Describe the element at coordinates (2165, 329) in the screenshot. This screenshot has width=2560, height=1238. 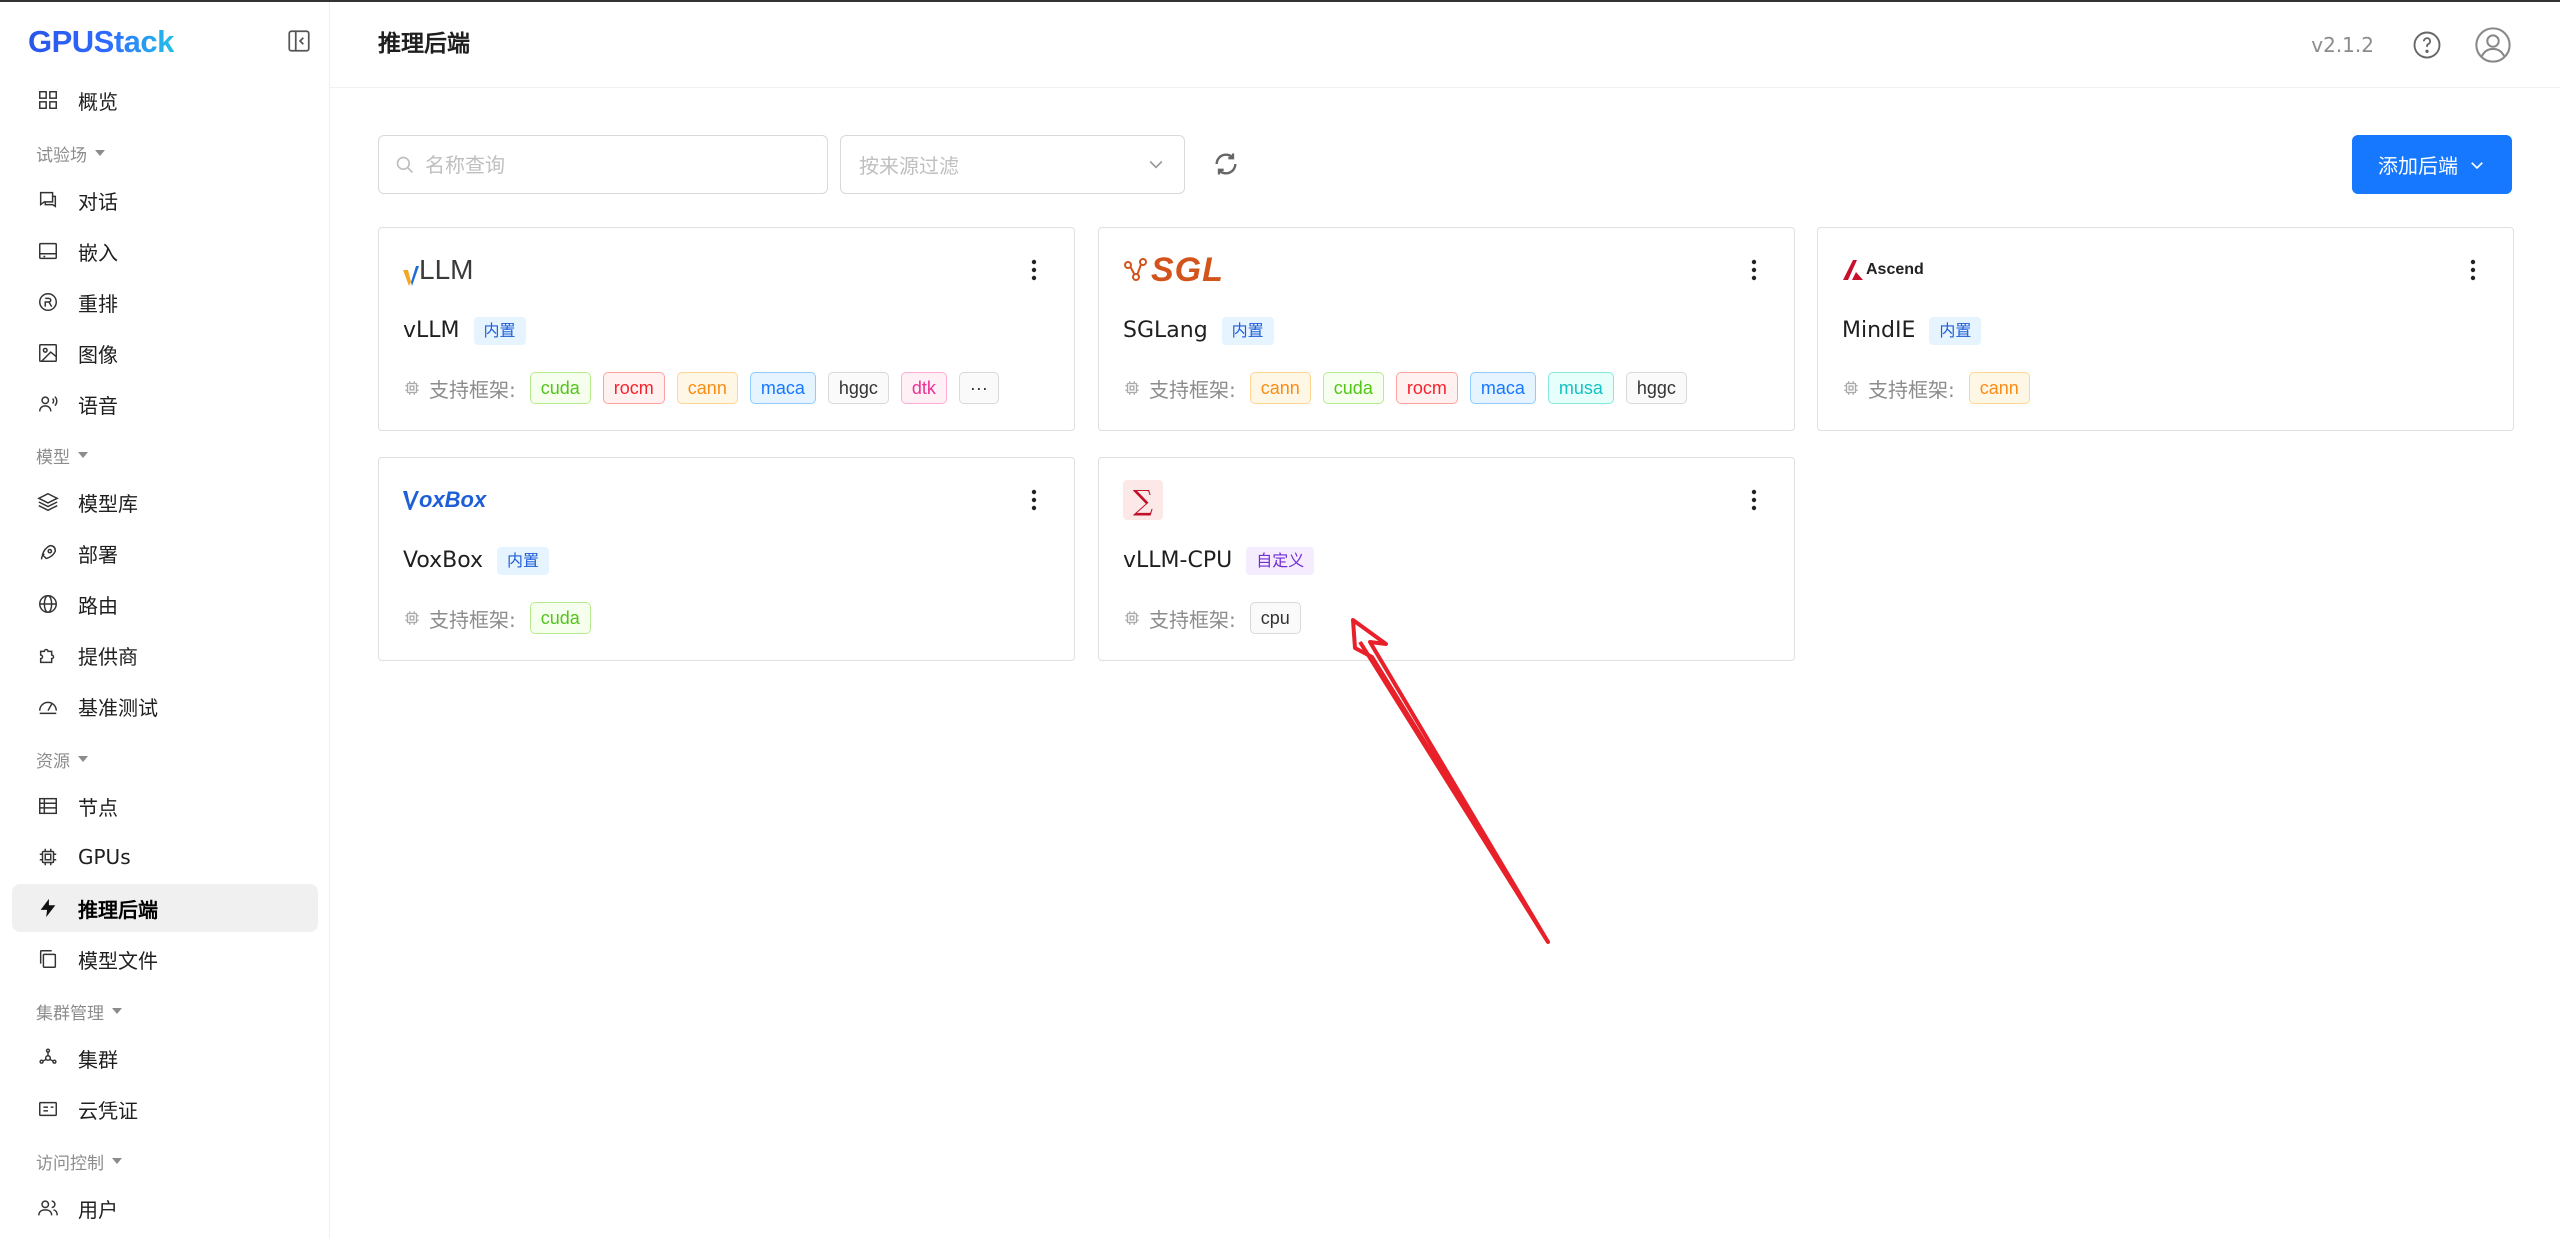
I see `backend-card: Ascend MindIE 内置 支持框架: cann` at that location.